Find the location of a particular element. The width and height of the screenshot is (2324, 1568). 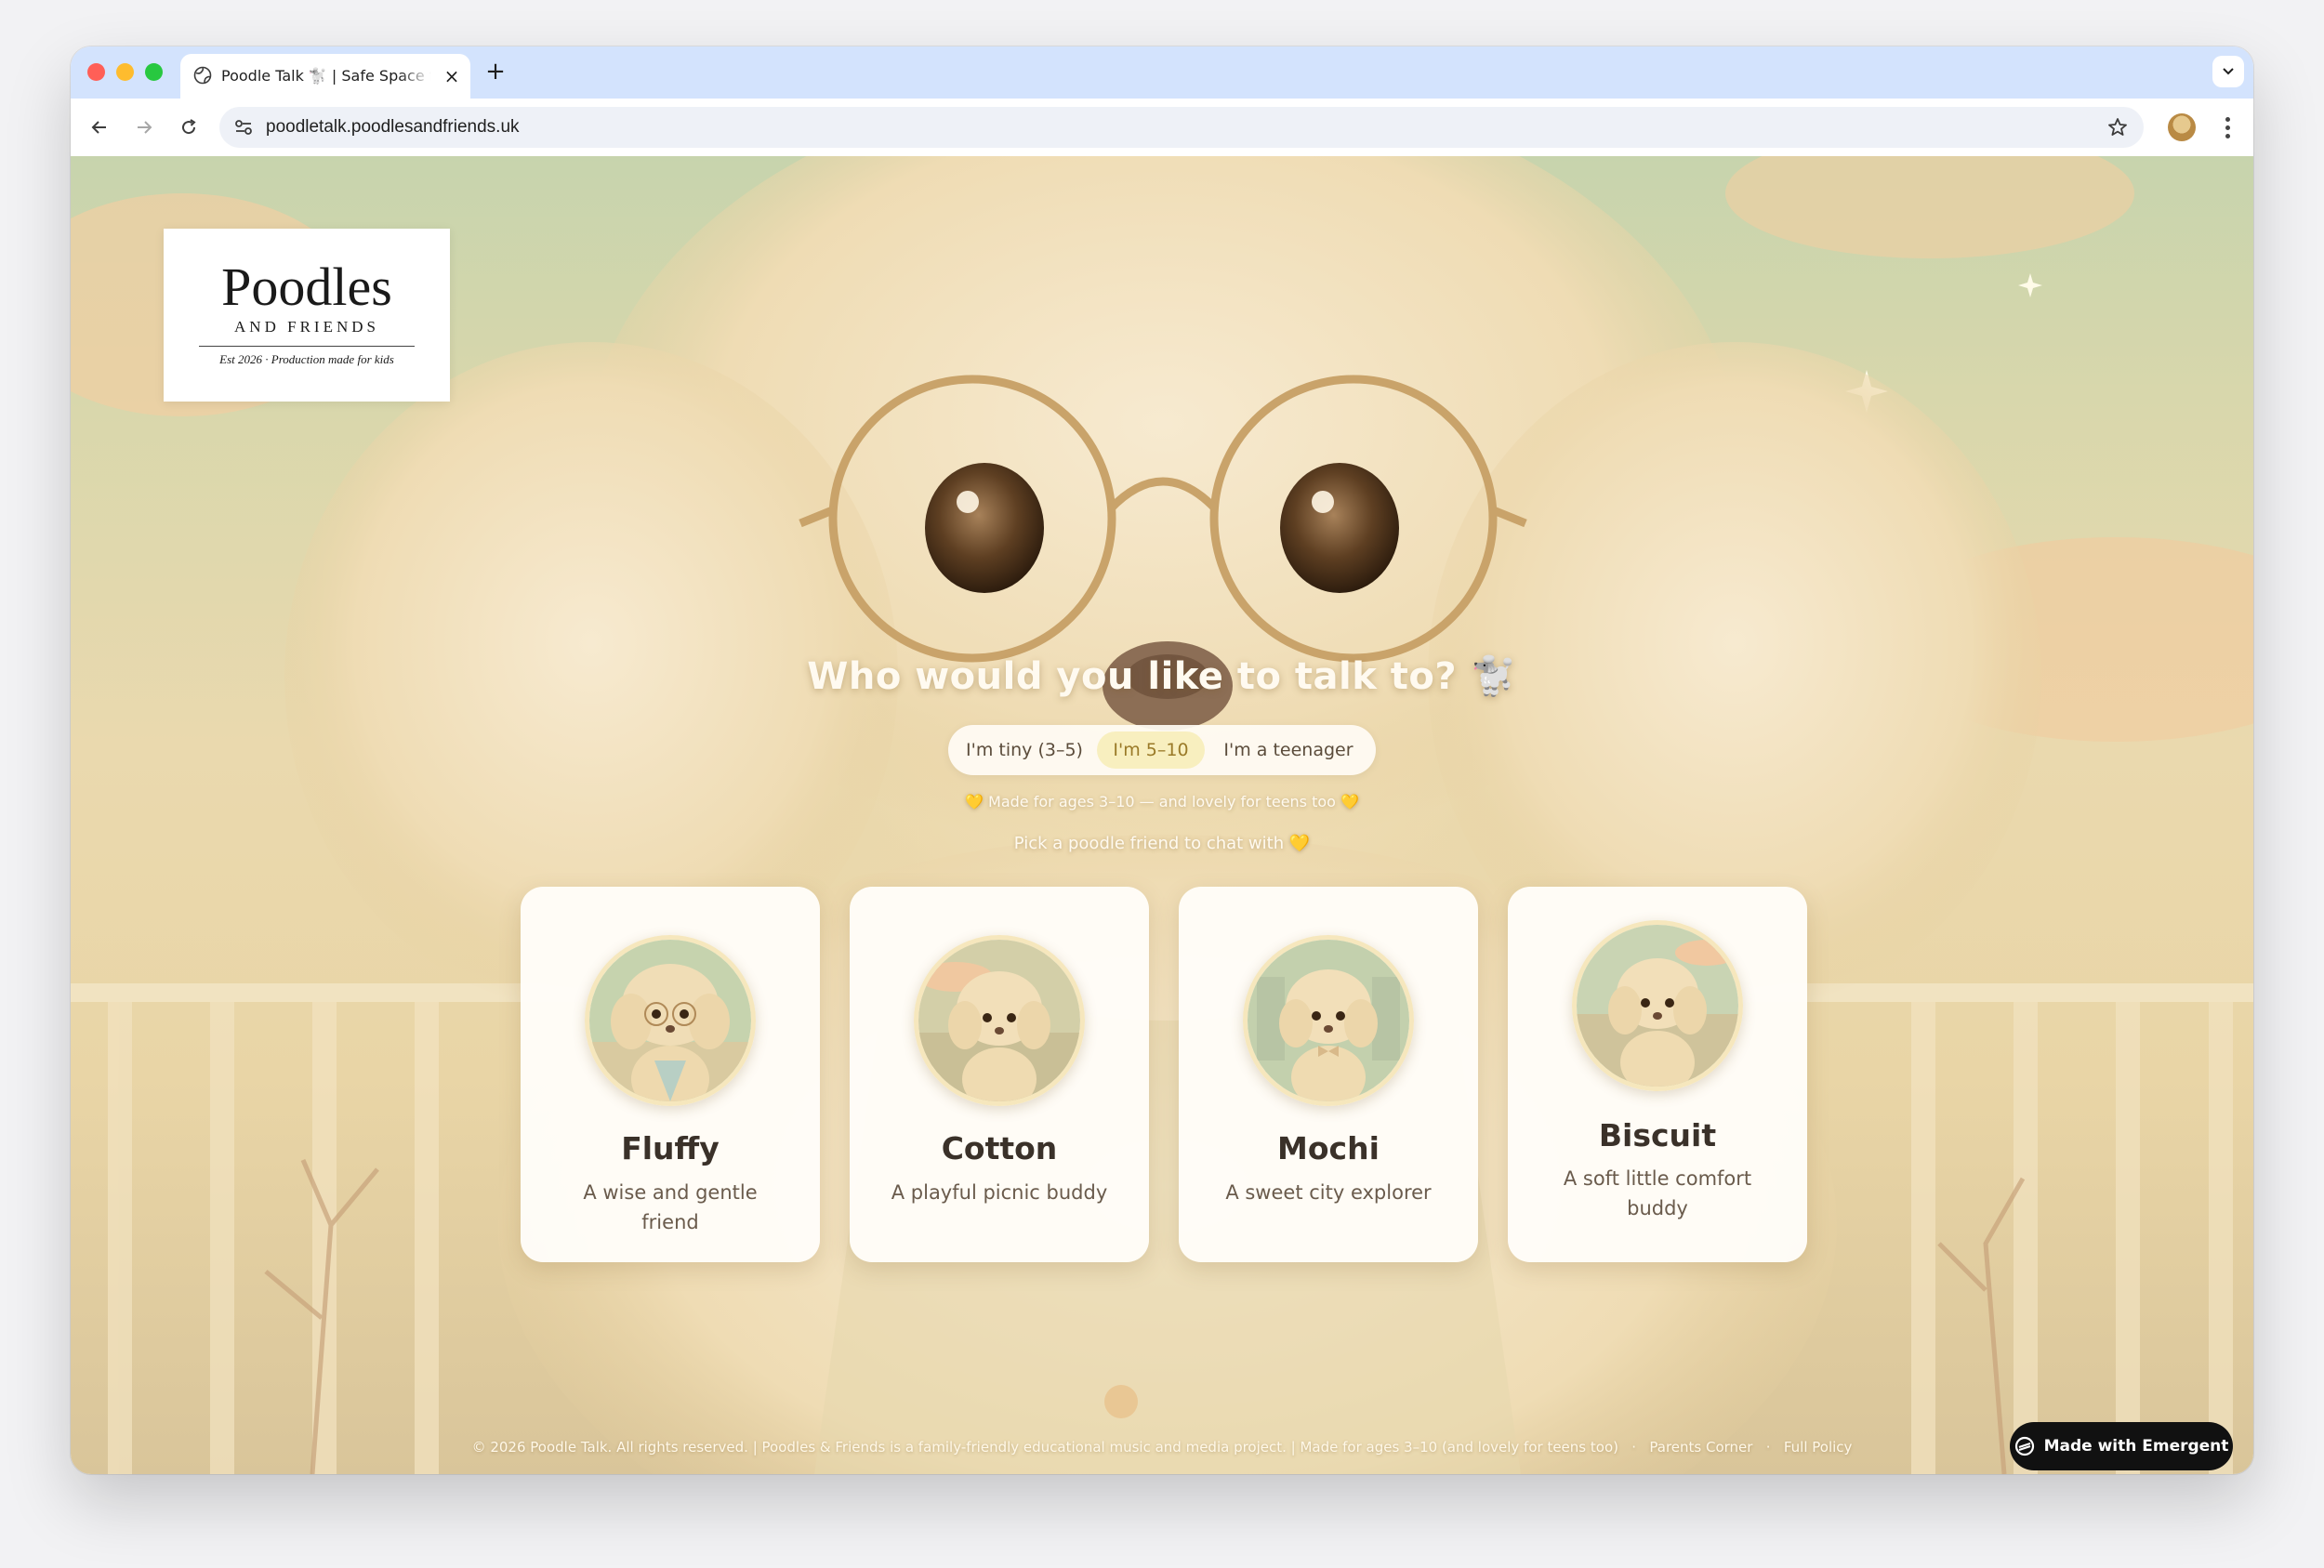

character-card-fluffy: Fluffy A wise and gentle friend is located at coordinates (670, 1074).